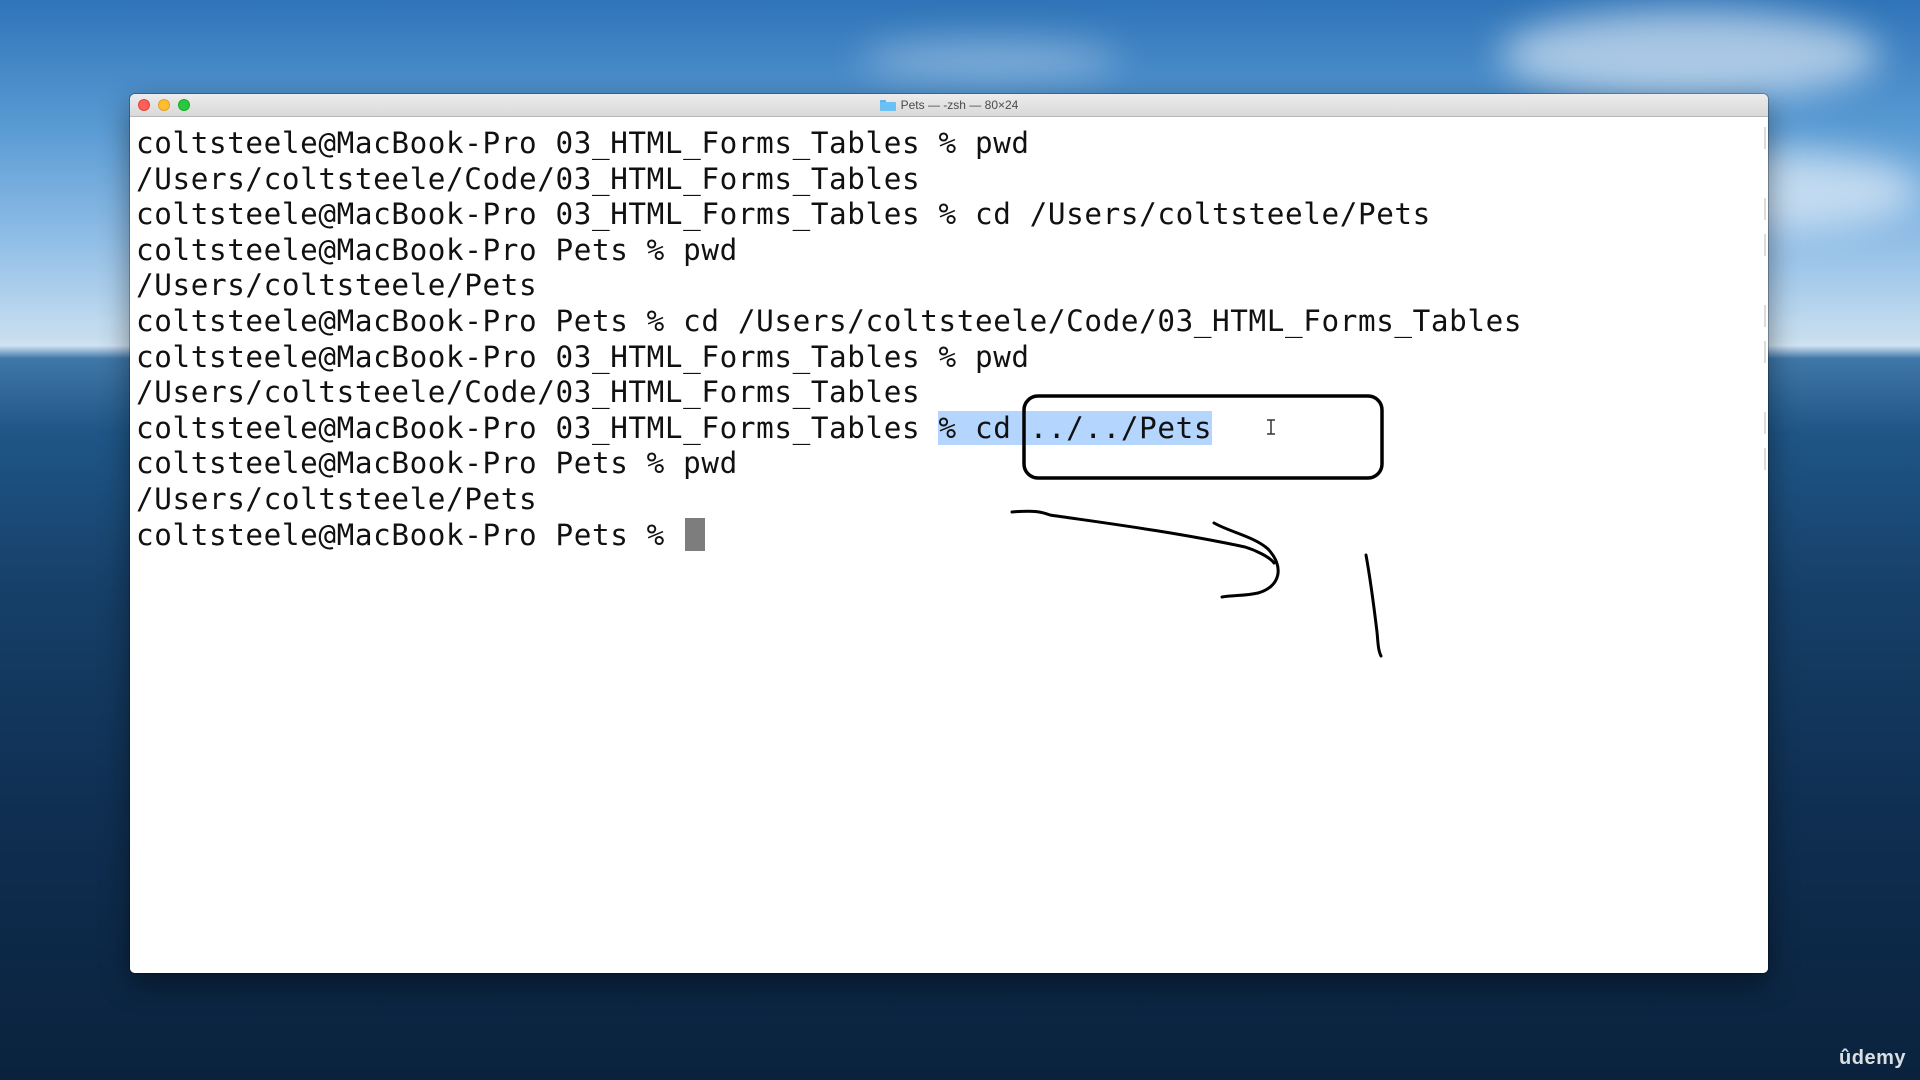  I want to click on window-title-group: Pets — -zsh — 80×24, so click(949, 105).